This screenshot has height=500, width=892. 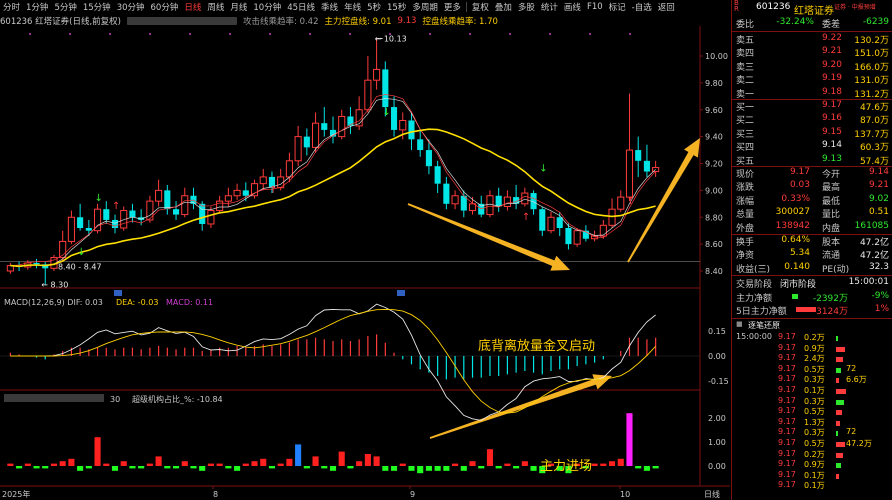 I want to click on ask-price: 9.19, so click(x=831, y=78).